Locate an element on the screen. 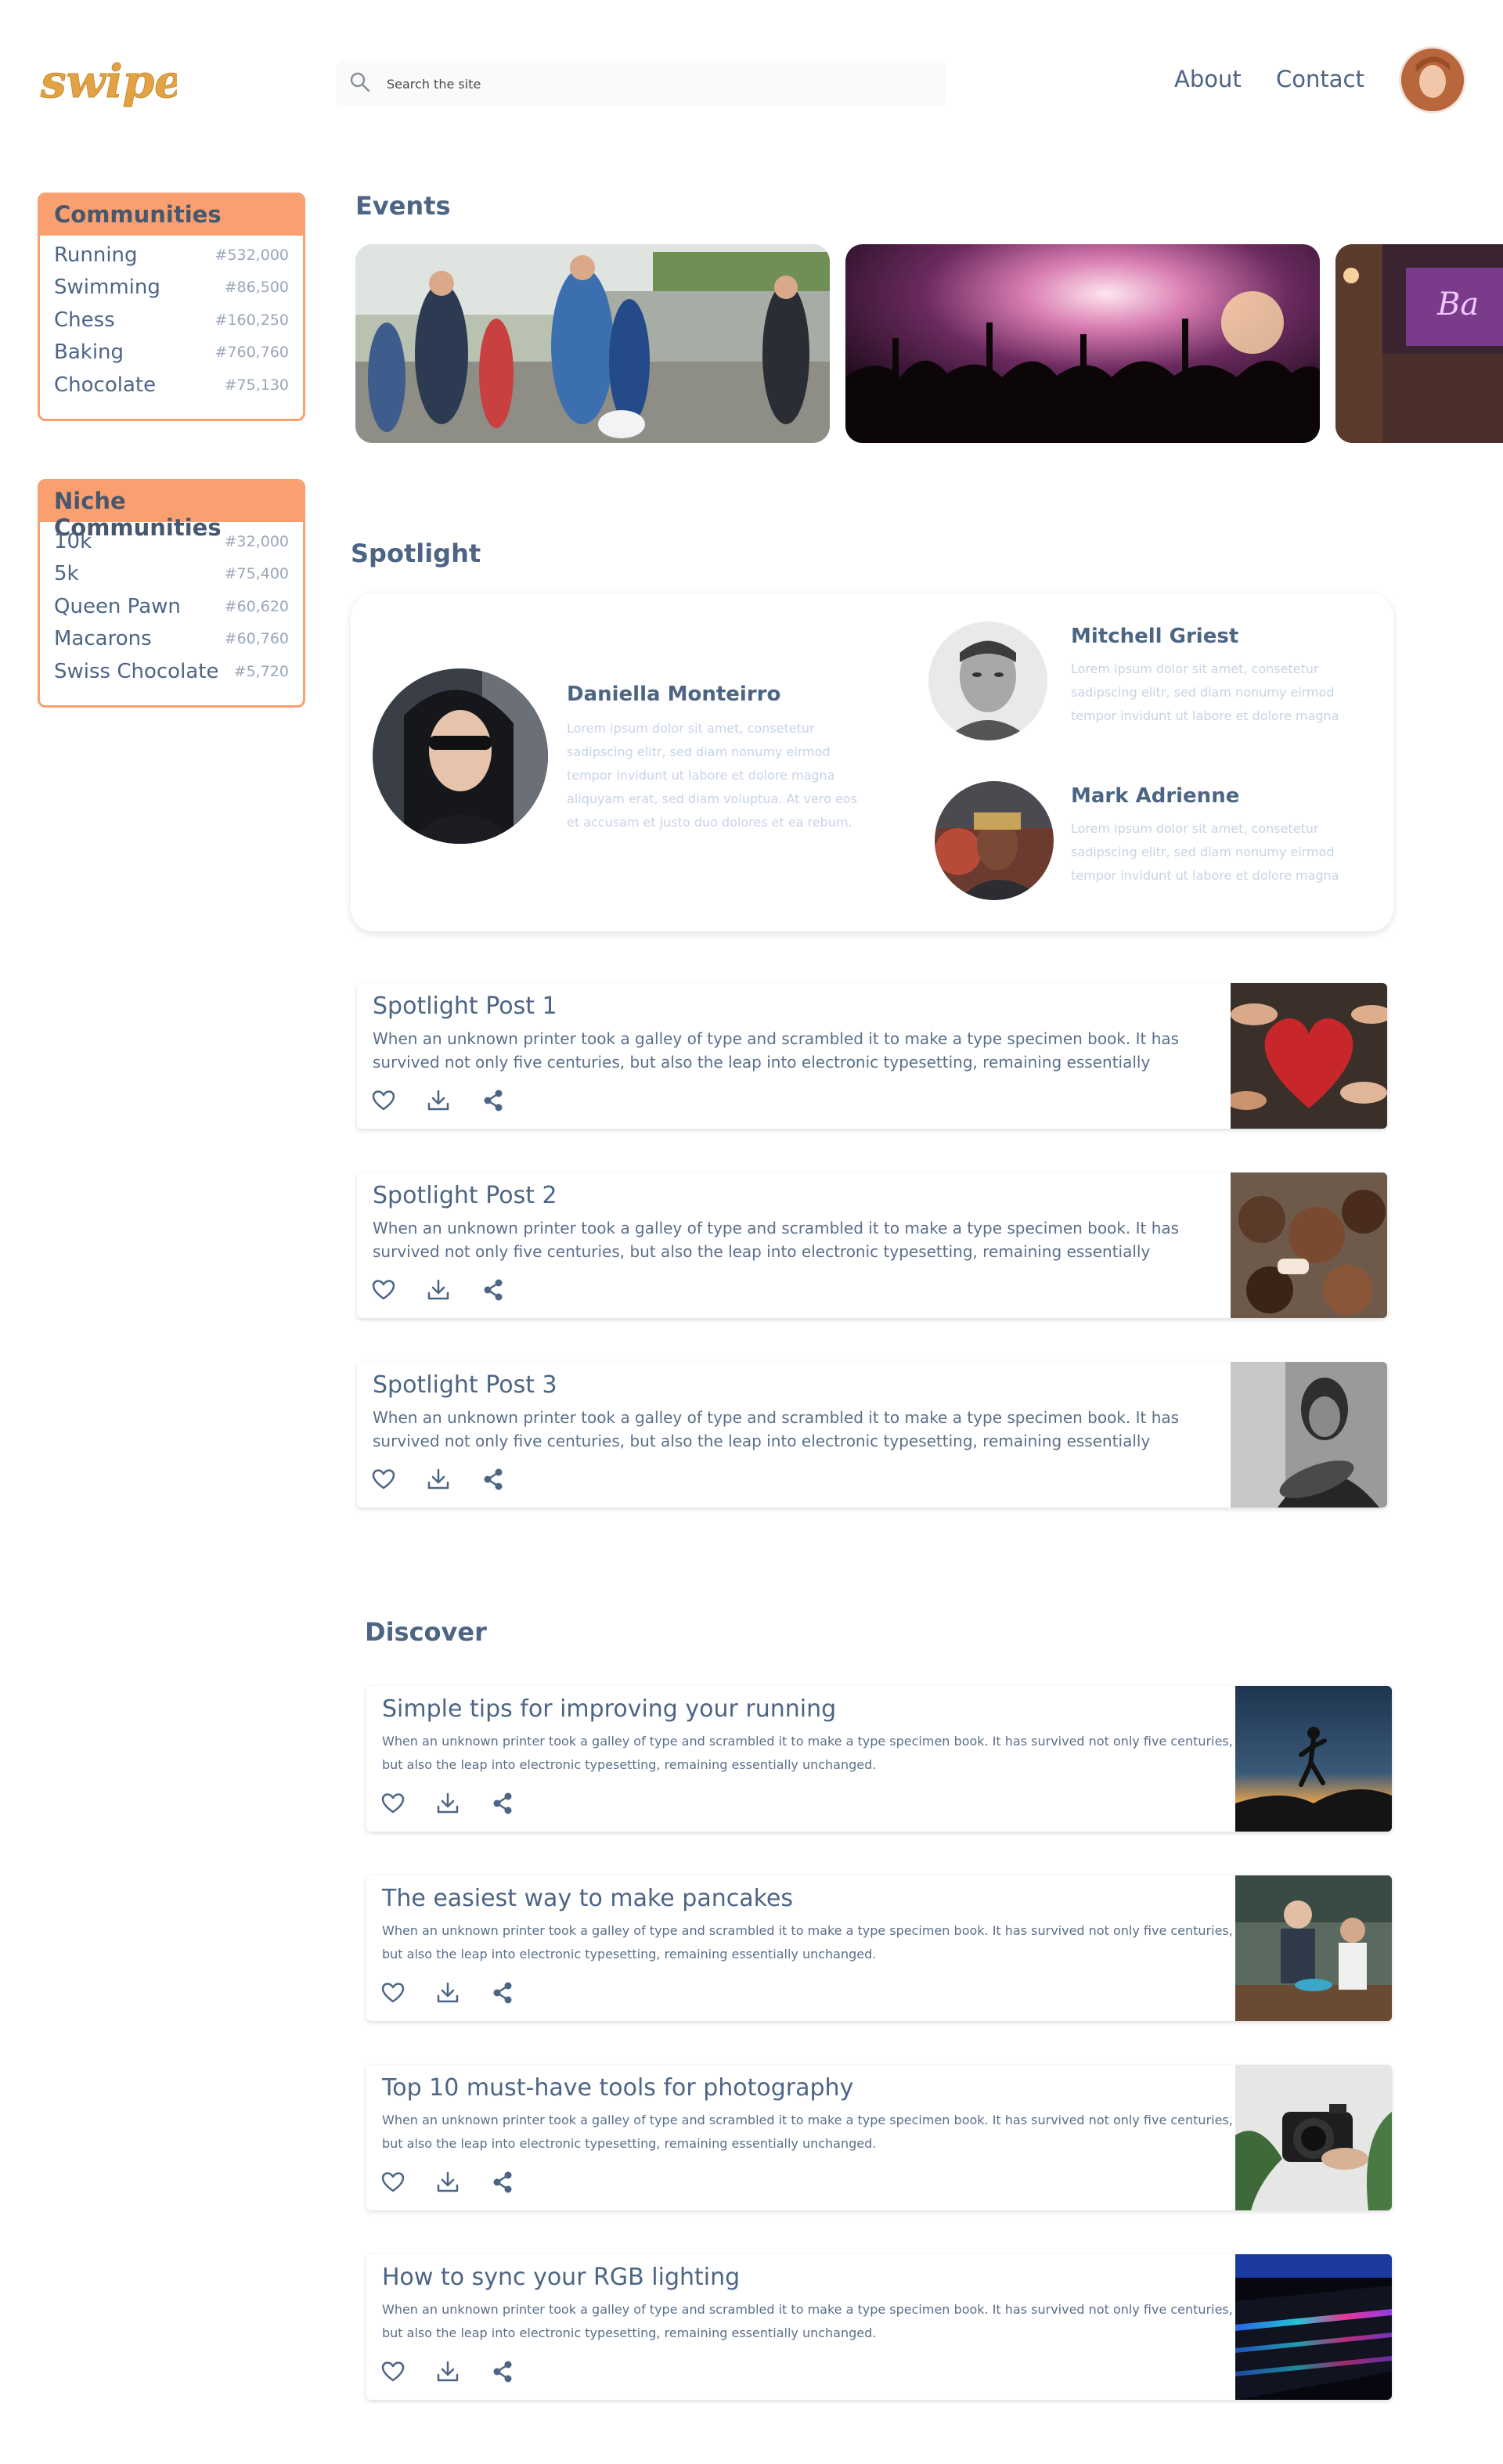 This screenshot has height=2464, width=1503. event-card-bar: Ba is located at coordinates (1419, 344).